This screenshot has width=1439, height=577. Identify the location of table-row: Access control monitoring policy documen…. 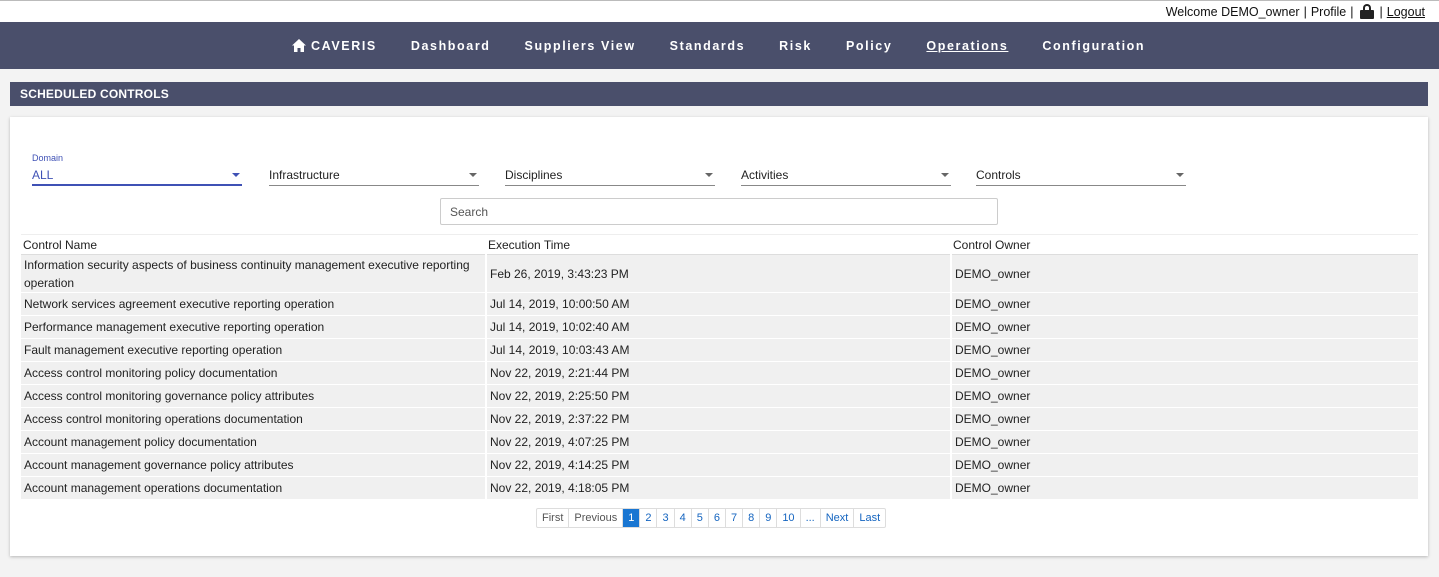
(719, 373).